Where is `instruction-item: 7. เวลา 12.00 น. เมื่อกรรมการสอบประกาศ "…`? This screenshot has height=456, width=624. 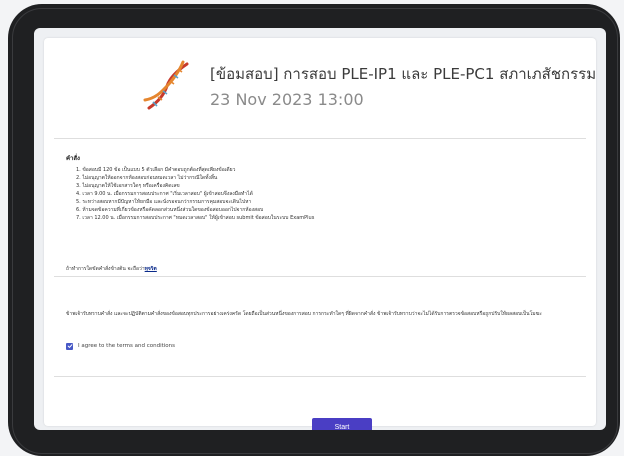
instruction-item: 7. เวลา 12.00 น. เมื่อกรรมการสอบประกาศ "… is located at coordinates (195, 218).